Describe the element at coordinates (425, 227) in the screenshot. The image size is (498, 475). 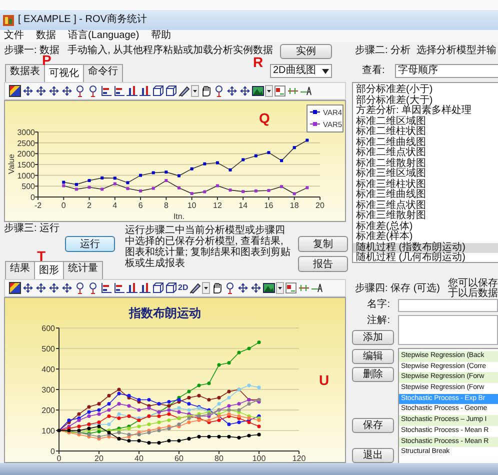
I see `list-item: 标准差(总体)` at that location.